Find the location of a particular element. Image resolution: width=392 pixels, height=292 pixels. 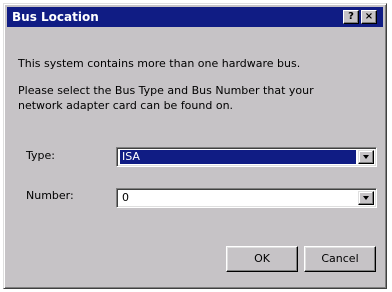

type-dropdown-value: ISA is located at coordinates (238, 157).